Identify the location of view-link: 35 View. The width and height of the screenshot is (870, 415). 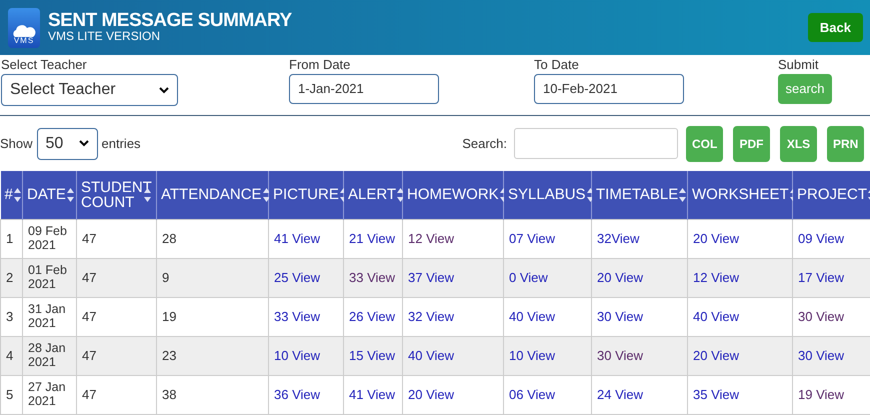
(716, 394).